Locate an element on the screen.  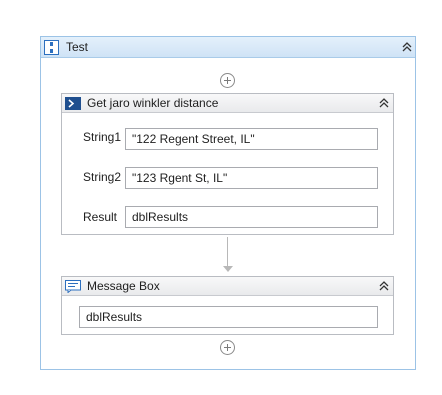
jaro-activity-title: Get jaro winkler distance is located at coordinates (153, 103).